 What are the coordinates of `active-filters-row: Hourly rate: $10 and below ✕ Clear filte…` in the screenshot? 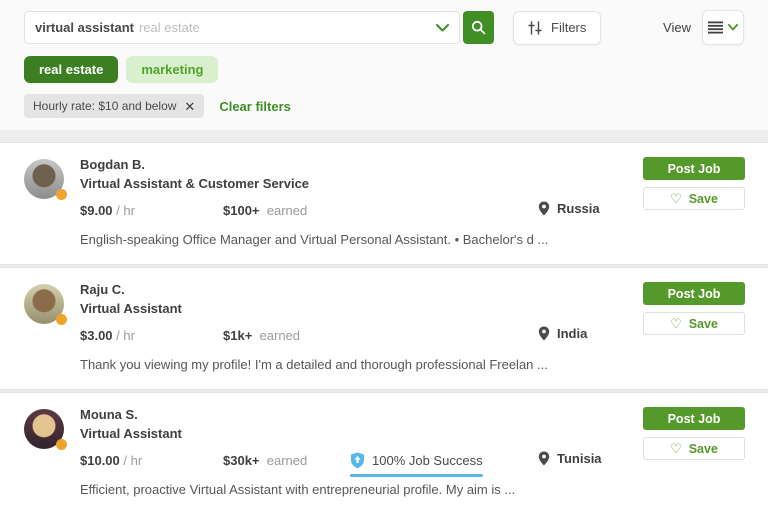 It's located at (384, 106).